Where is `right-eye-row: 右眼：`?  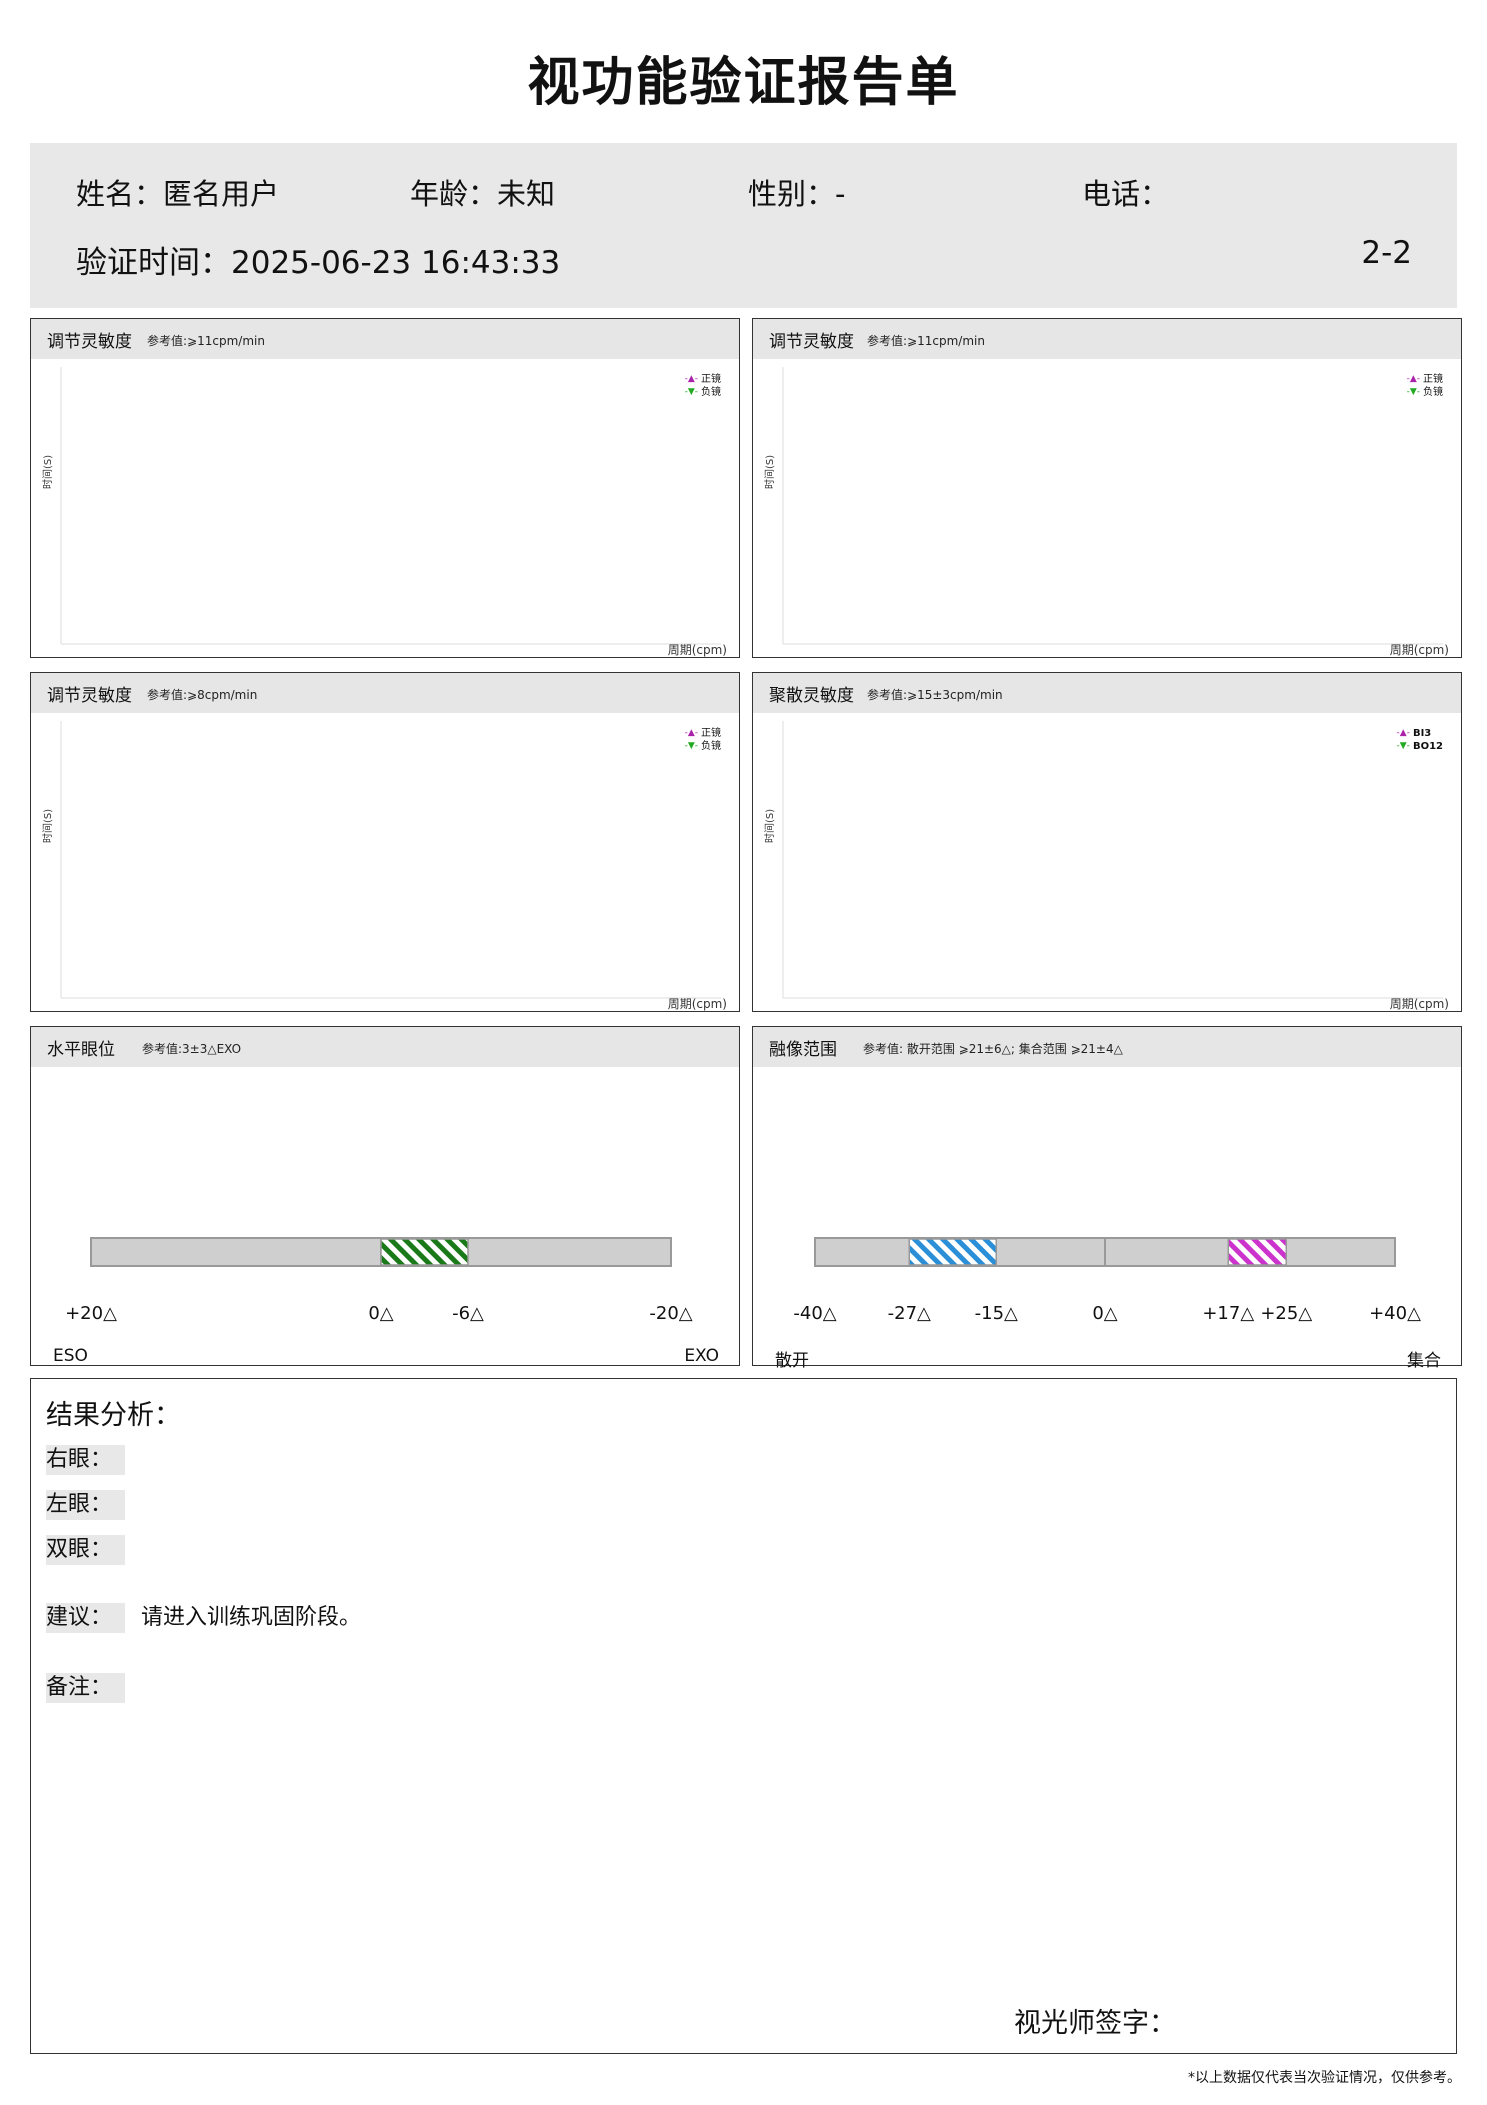 right-eye-row: 右眼： is located at coordinates (85, 1460).